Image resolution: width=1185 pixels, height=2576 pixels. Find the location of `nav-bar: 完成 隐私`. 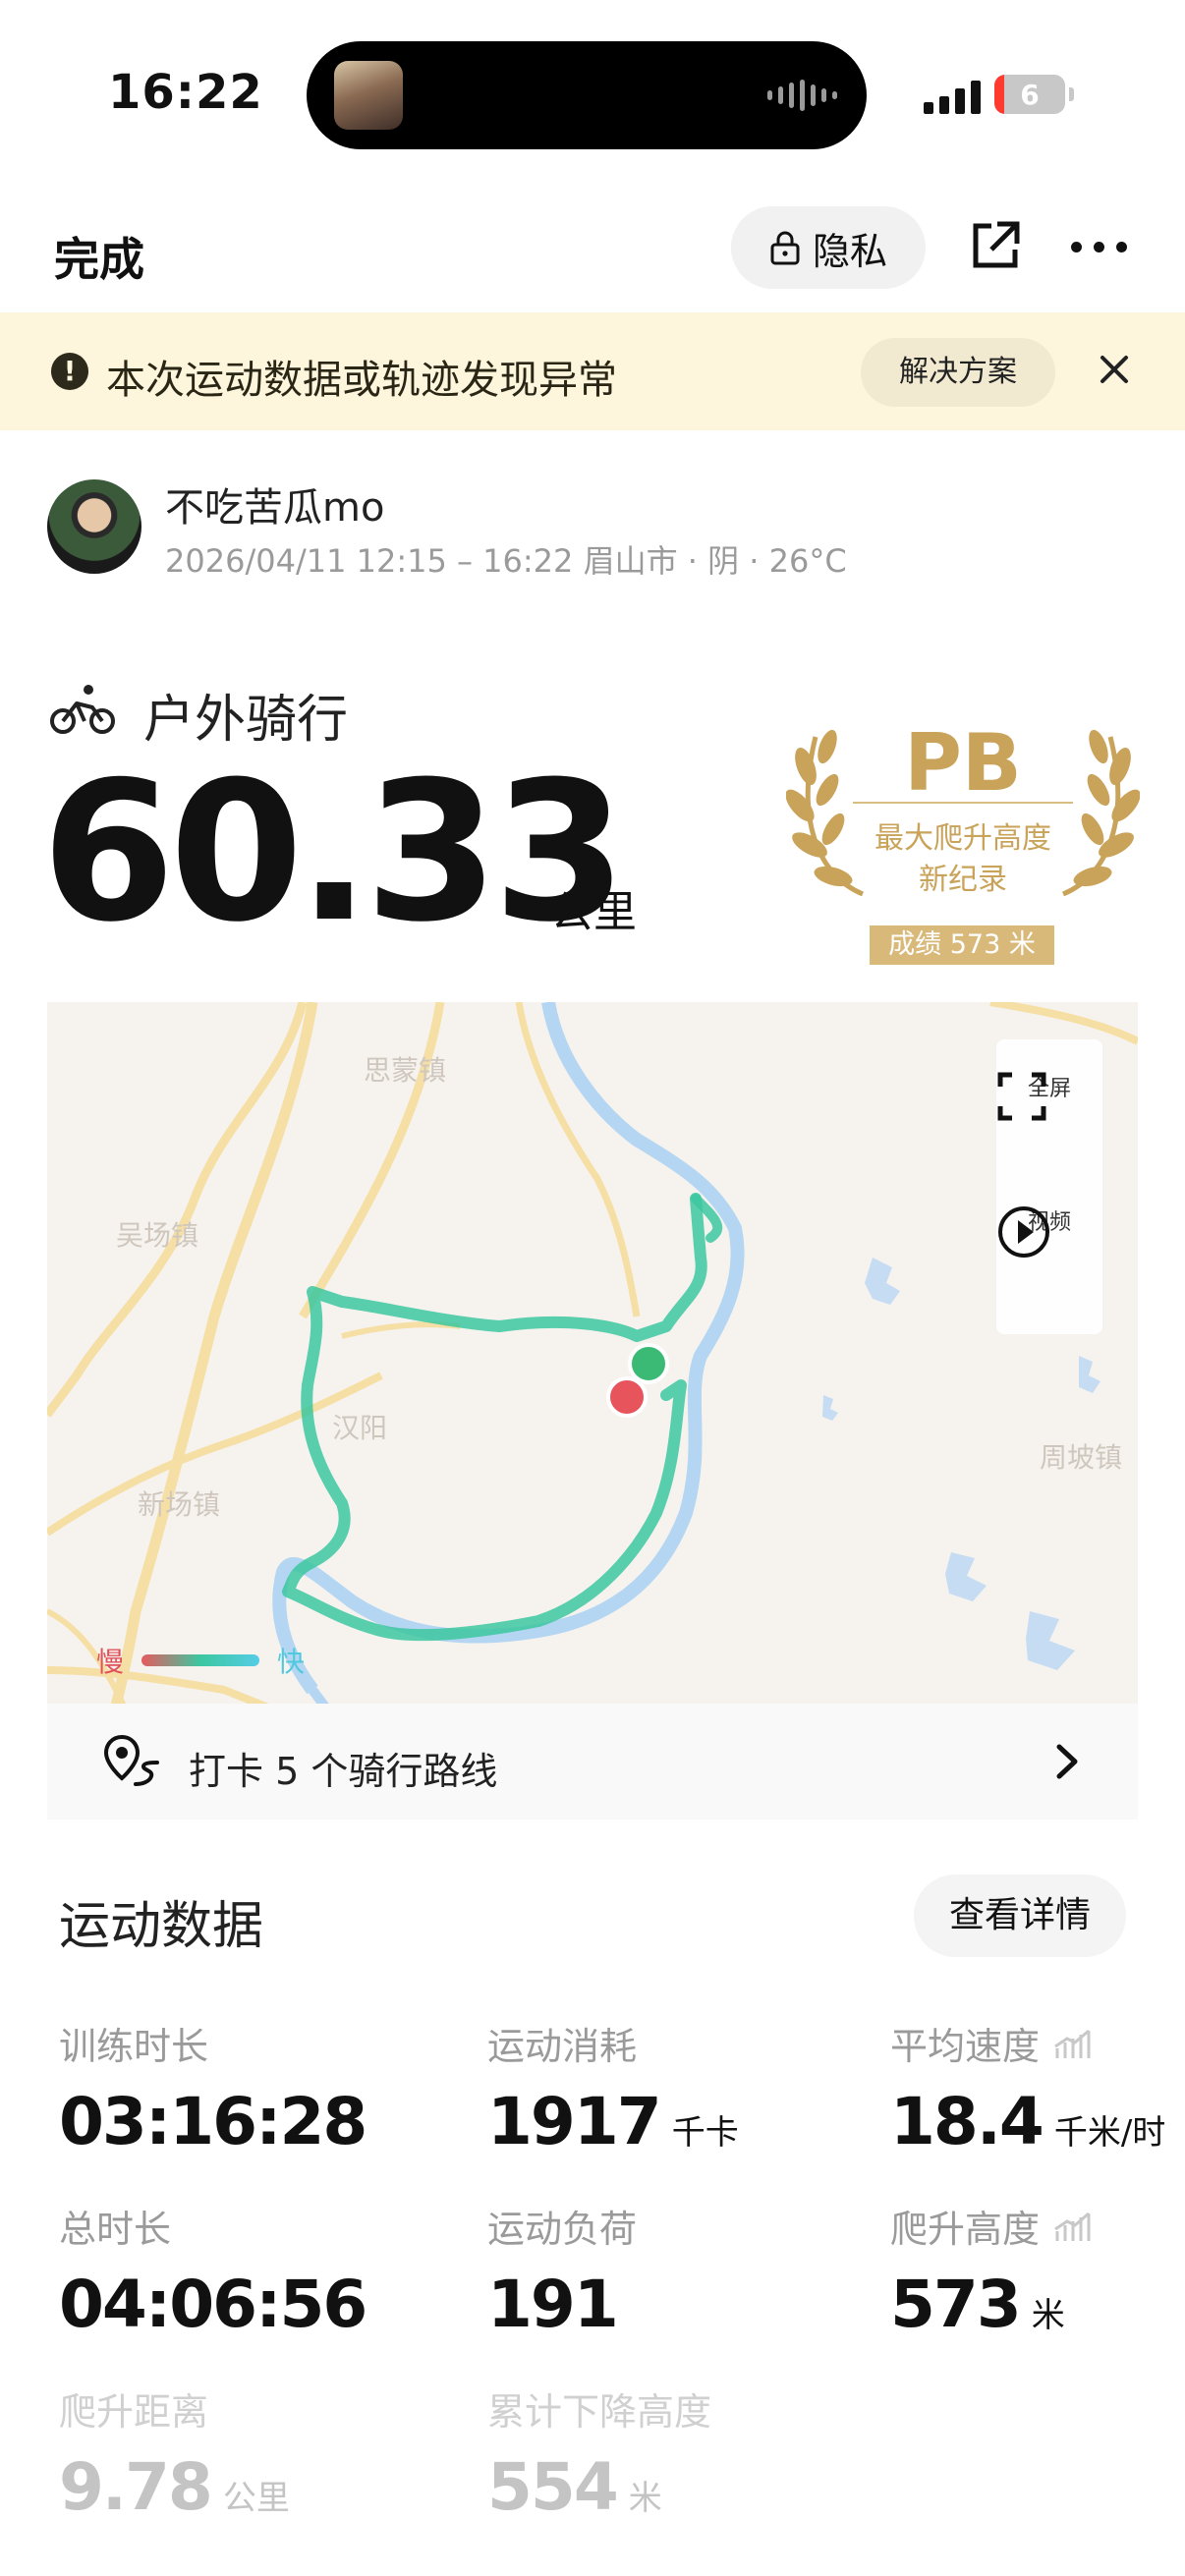

nav-bar: 完成 隐私 is located at coordinates (592, 250).